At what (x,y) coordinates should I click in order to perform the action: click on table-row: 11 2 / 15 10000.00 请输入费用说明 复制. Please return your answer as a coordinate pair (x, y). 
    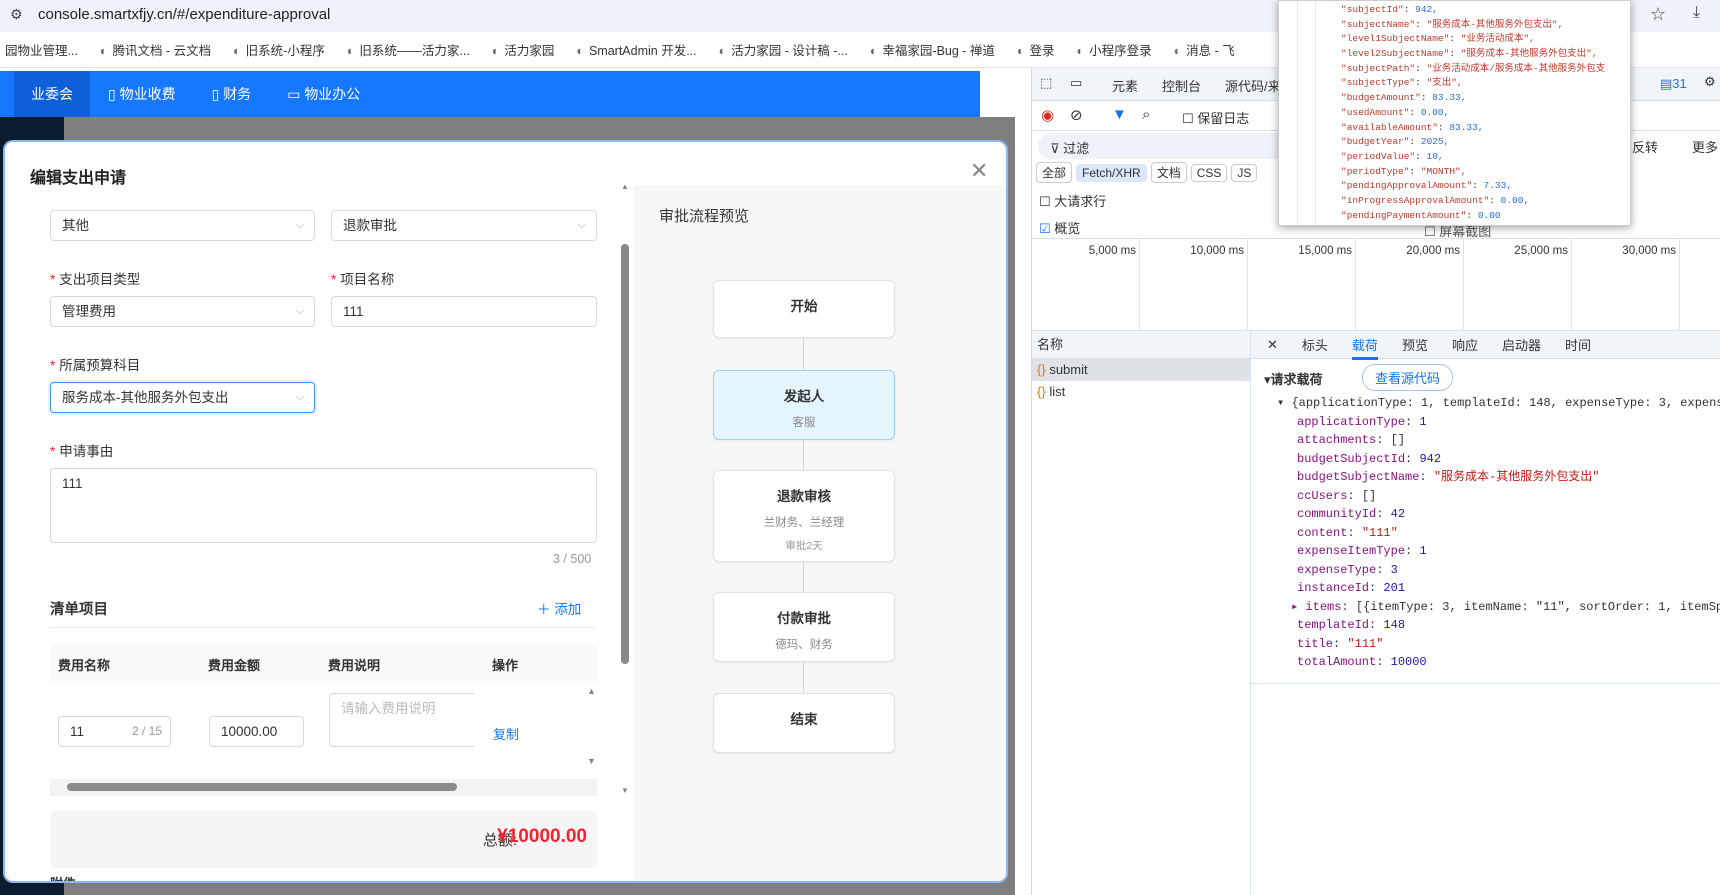
    Looking at the image, I should click on (317, 731).